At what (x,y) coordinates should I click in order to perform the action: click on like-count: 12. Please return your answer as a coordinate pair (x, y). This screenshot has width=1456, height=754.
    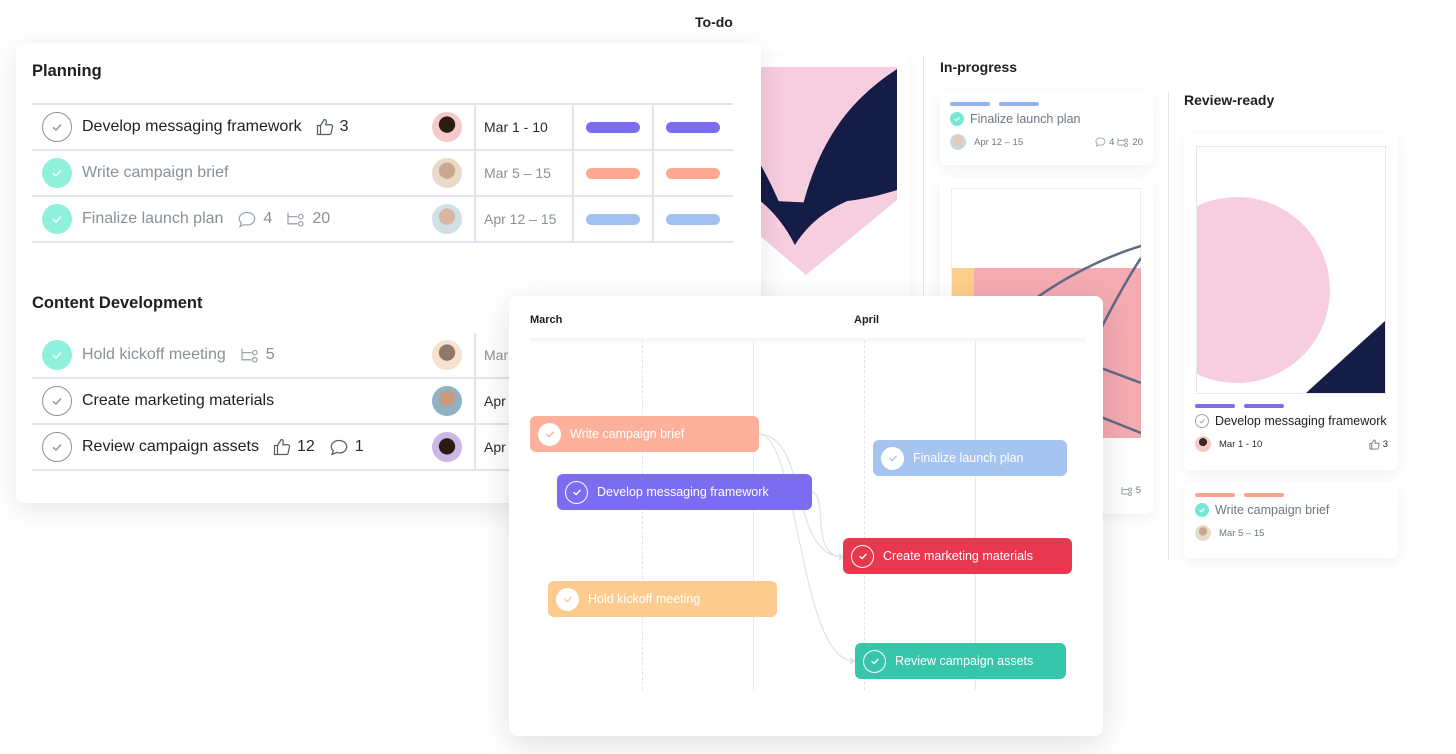
    Looking at the image, I should click on (305, 446).